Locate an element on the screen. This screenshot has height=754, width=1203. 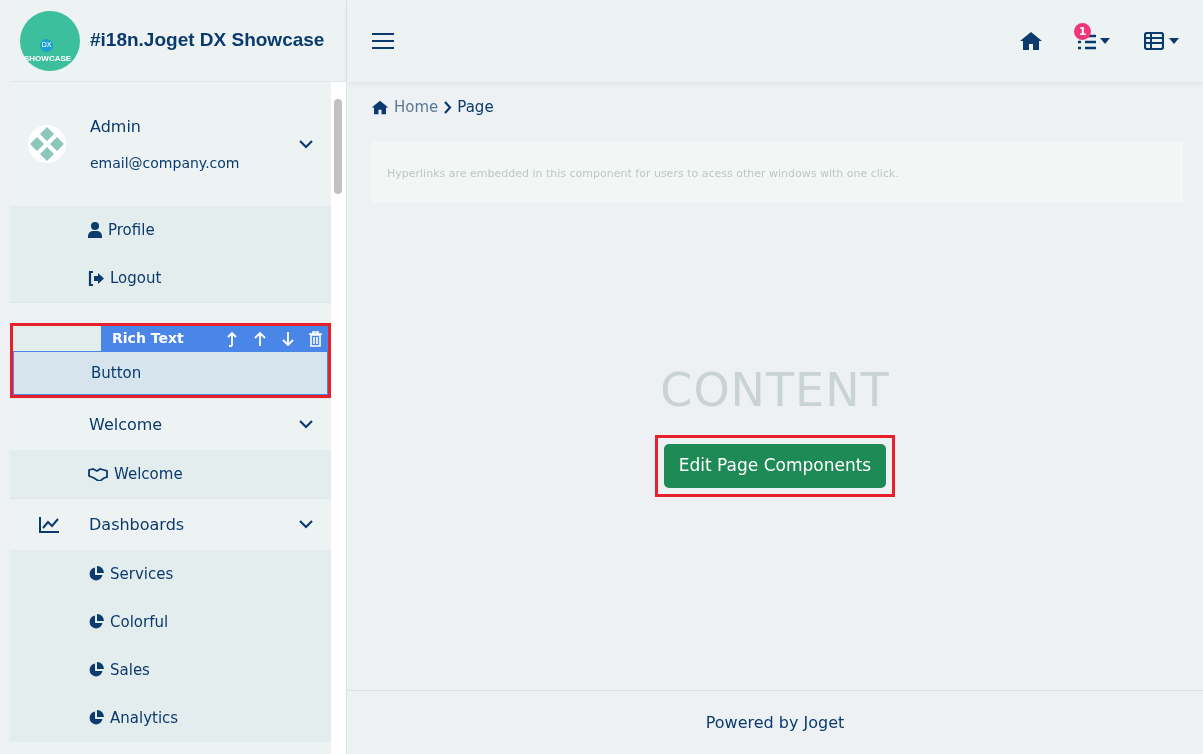
menu-item: Profile is located at coordinates (170, 230).